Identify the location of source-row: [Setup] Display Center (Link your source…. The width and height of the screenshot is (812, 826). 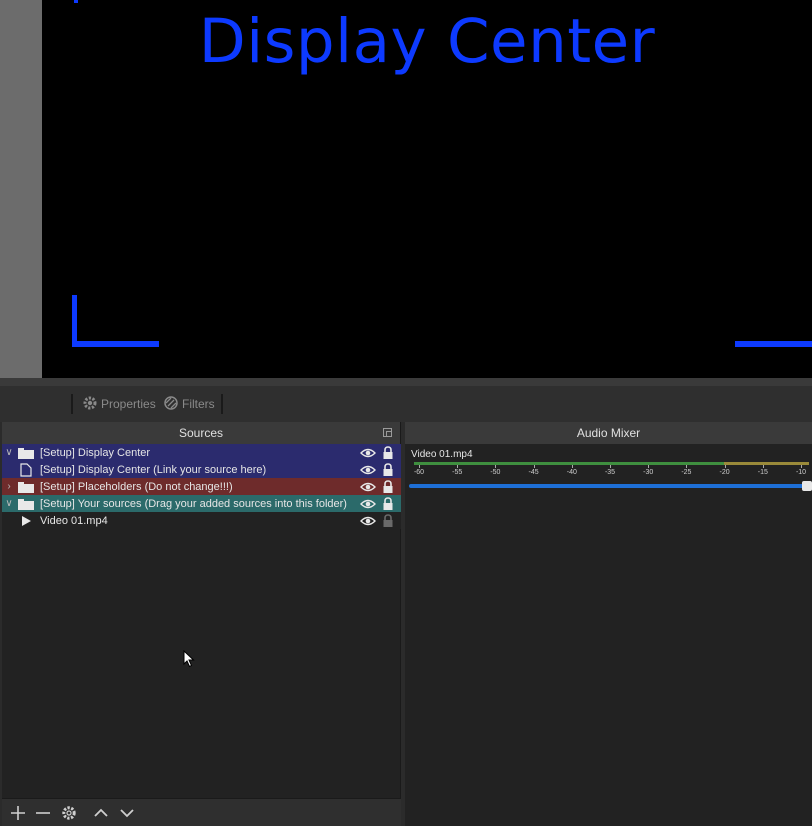
(201, 469).